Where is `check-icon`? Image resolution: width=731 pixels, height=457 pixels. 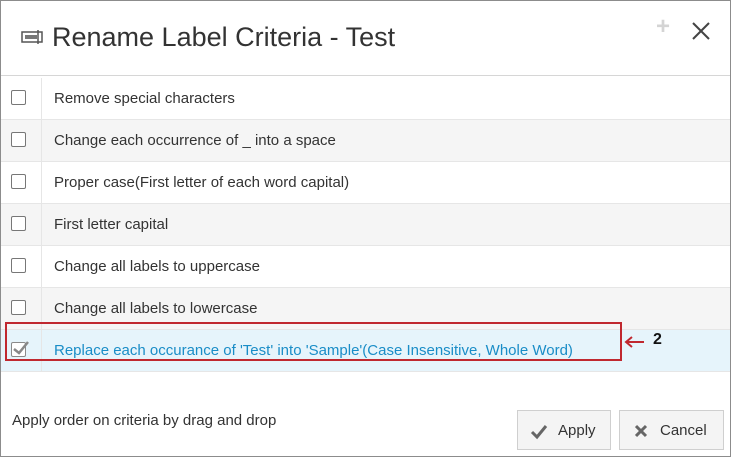
check-icon is located at coordinates (539, 432).